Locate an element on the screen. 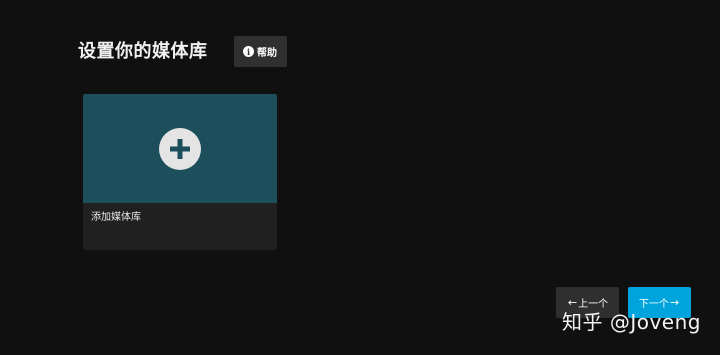 The width and height of the screenshot is (720, 355). watermark: 知乎 @Joveng is located at coordinates (631, 322).